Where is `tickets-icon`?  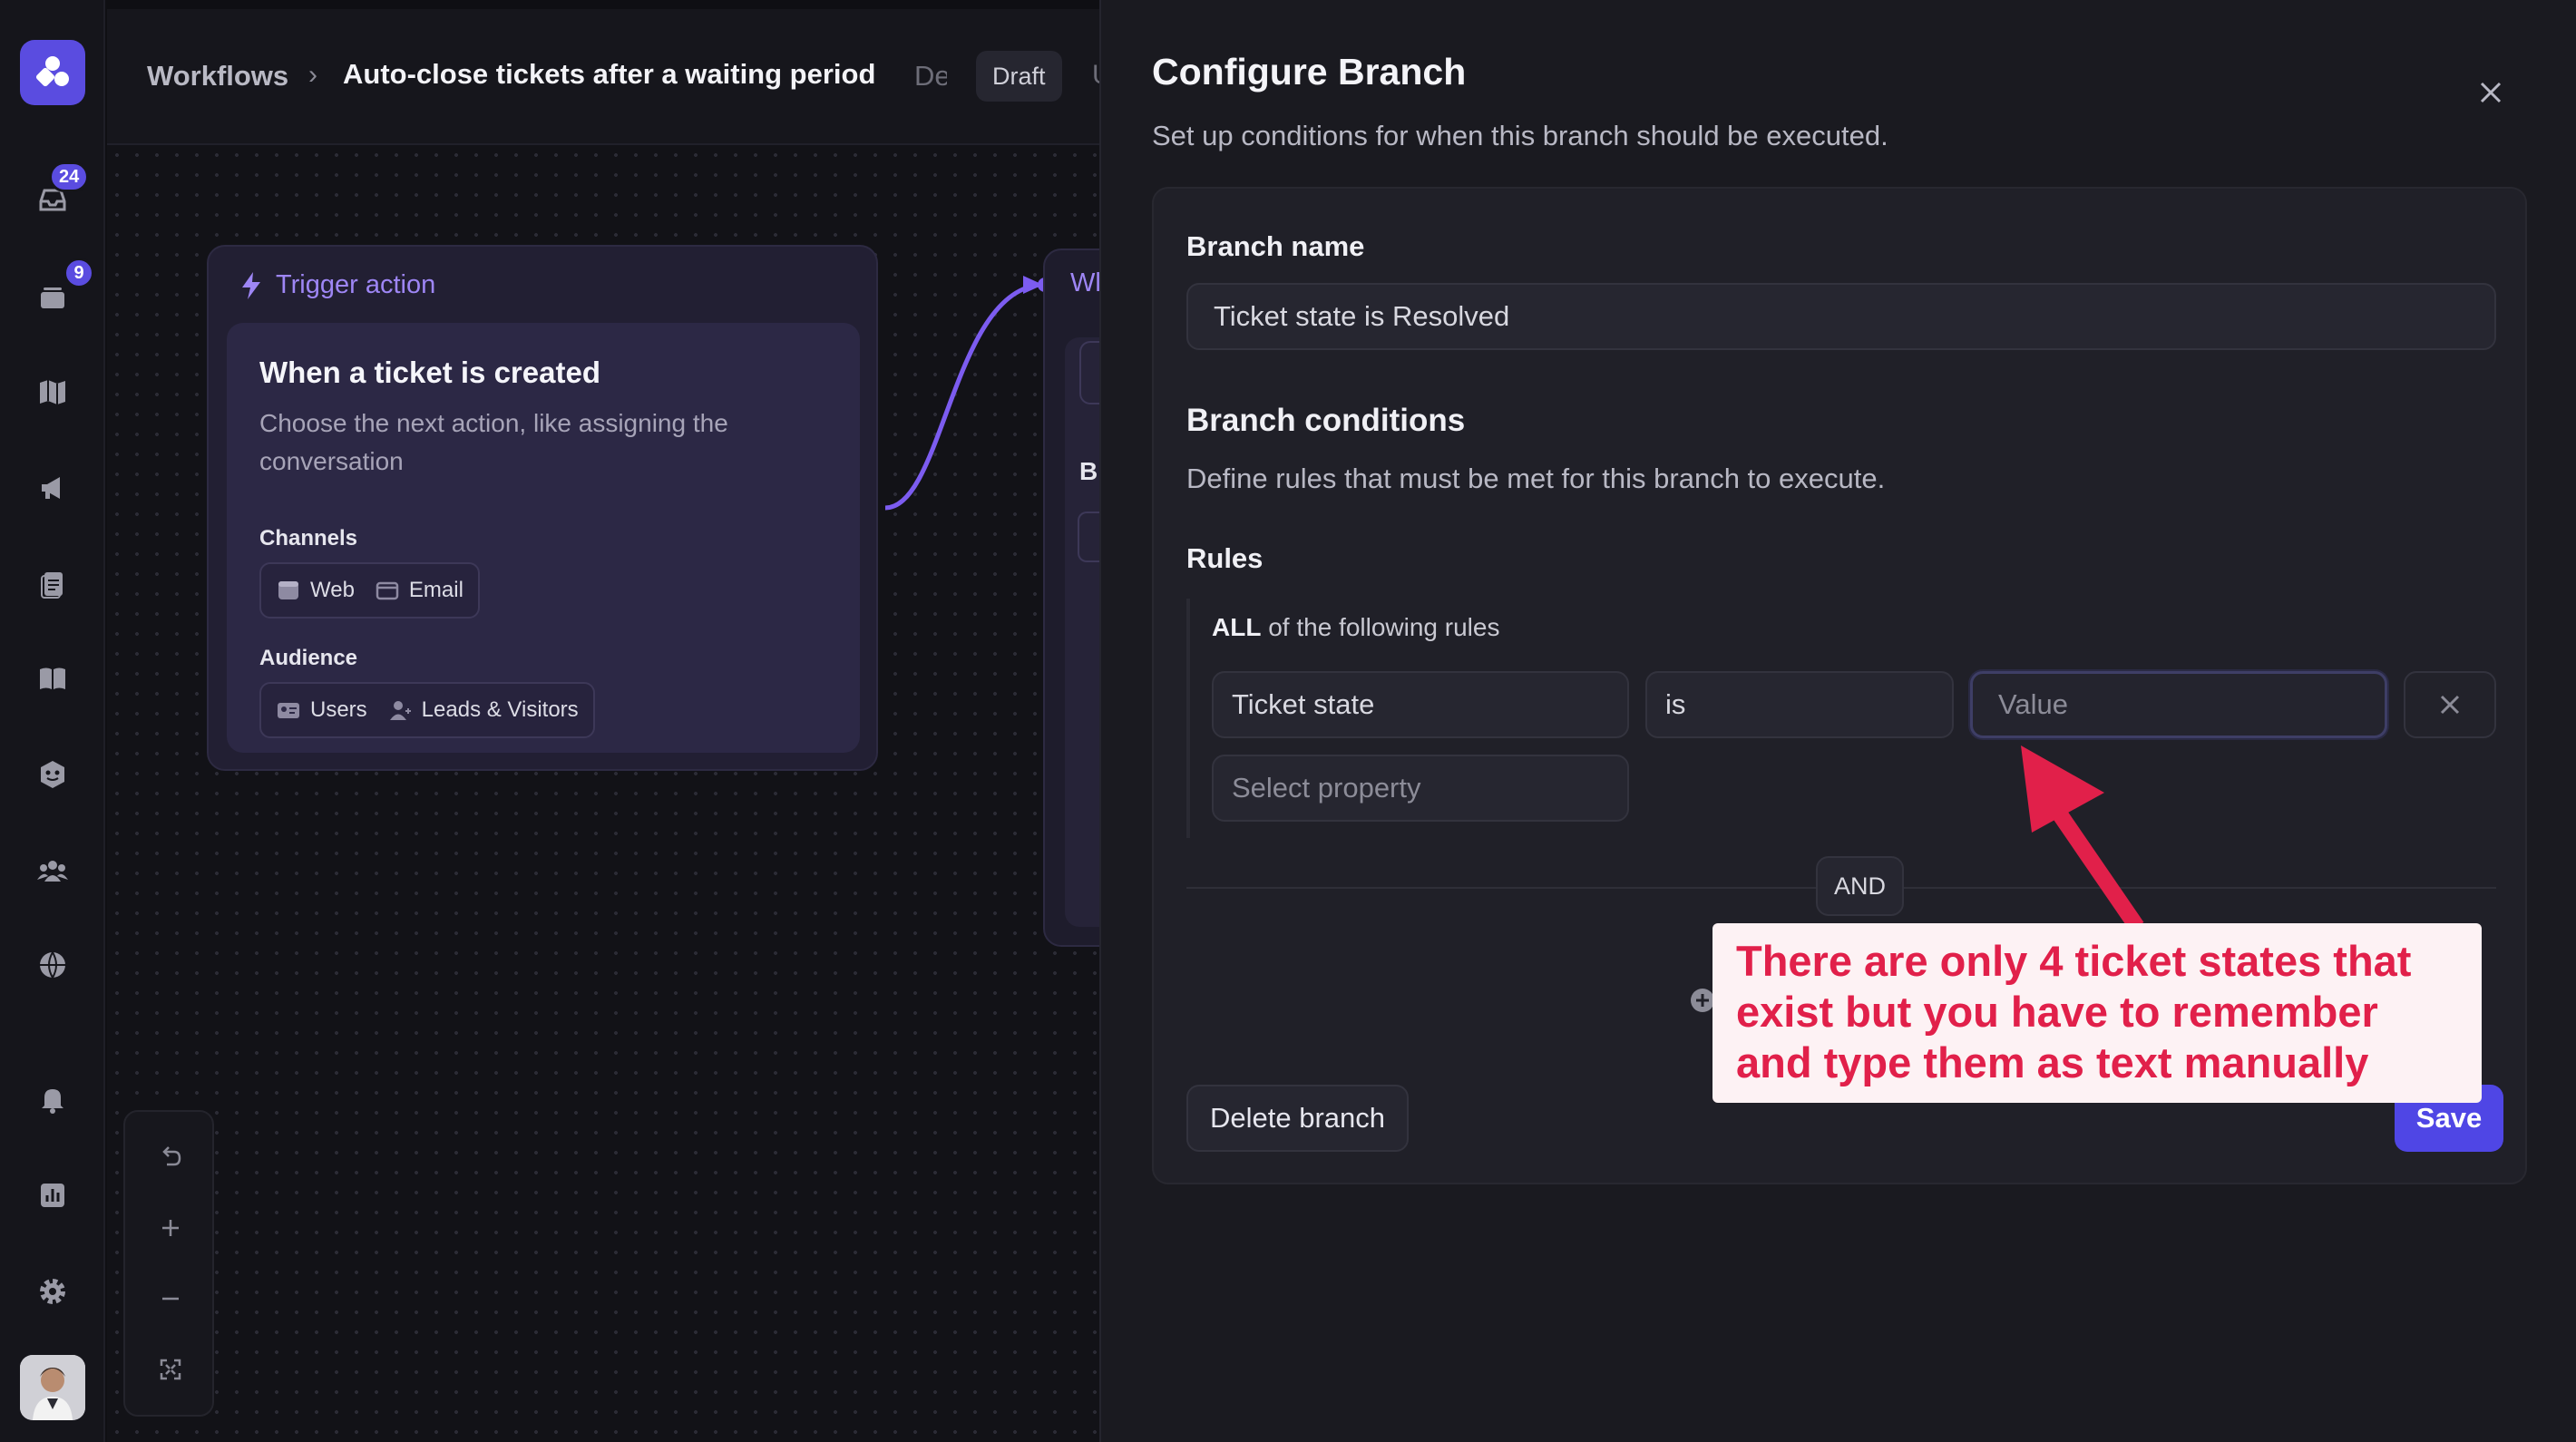
tickets-icon is located at coordinates (52, 297).